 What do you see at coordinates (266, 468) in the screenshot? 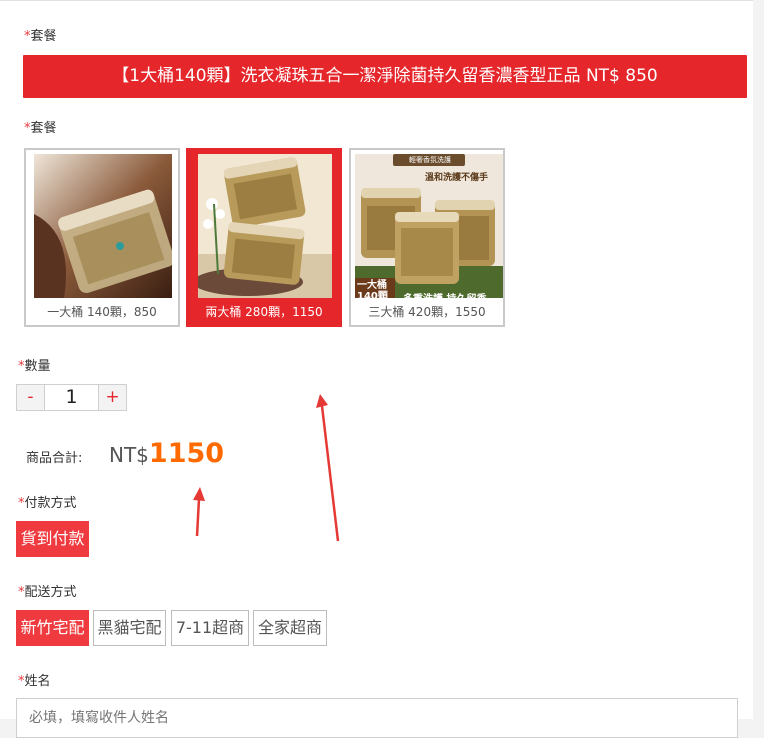
I see `annotation-arrows` at bounding box center [266, 468].